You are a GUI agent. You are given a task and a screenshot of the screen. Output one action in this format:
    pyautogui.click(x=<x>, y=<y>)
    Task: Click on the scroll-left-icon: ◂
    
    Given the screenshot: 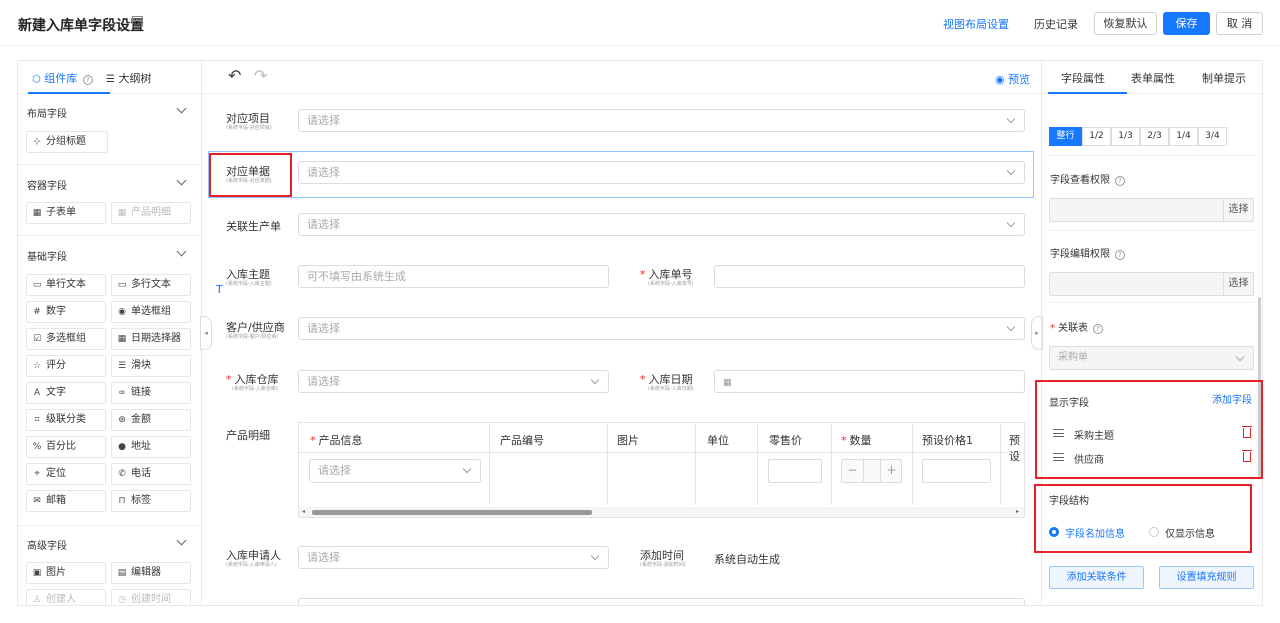 What is the action you would take?
    pyautogui.click(x=303, y=511)
    